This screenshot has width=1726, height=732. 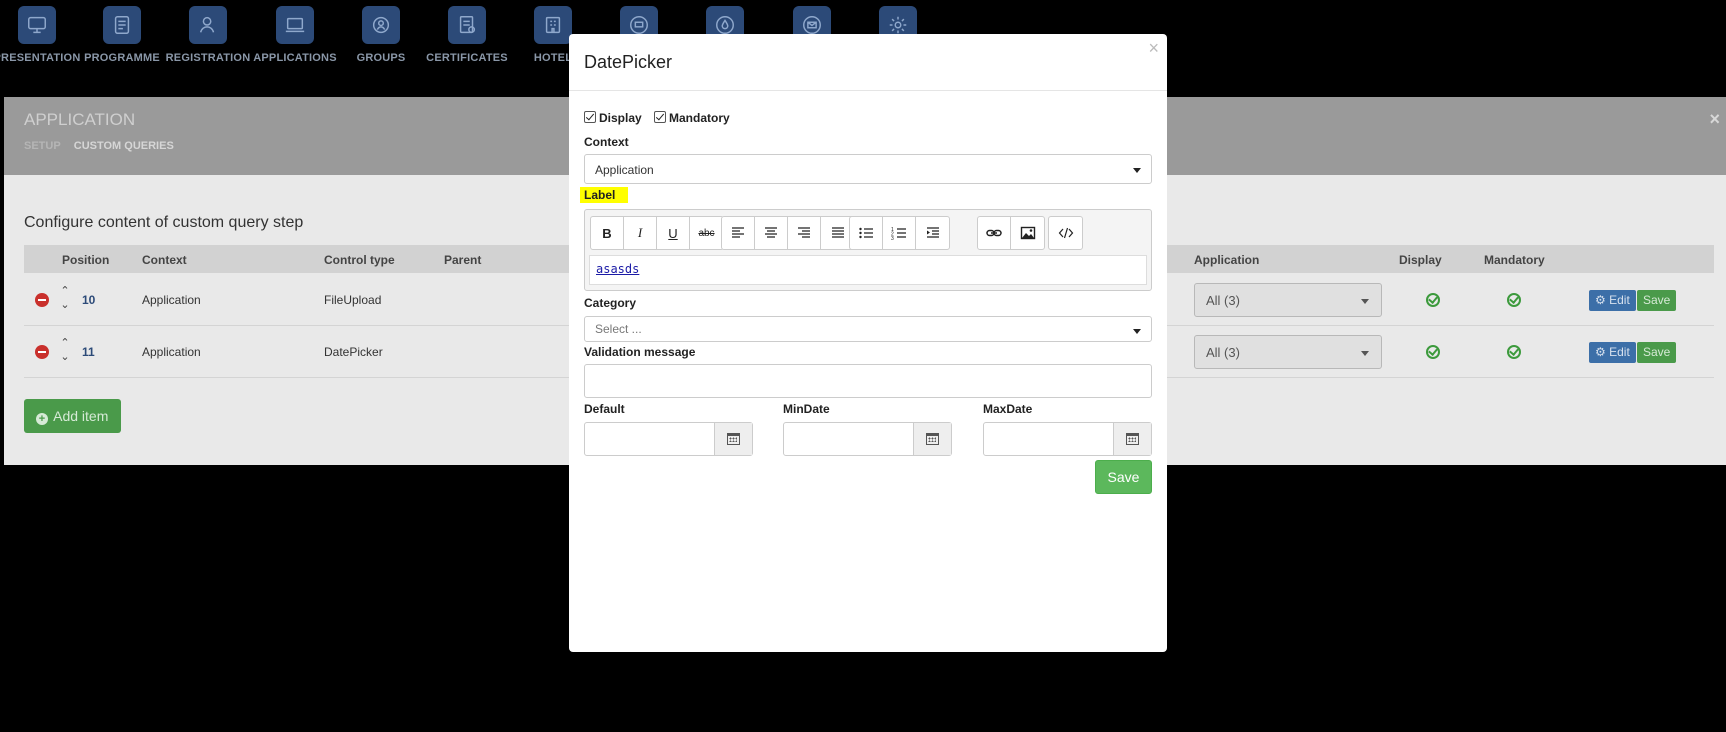 I want to click on context-select: Application, so click(x=868, y=169).